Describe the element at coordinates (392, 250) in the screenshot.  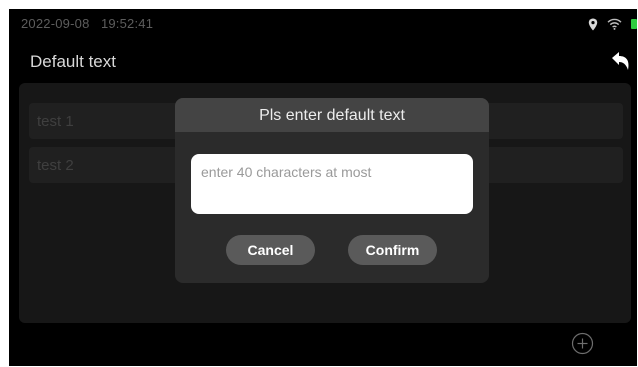
I see `confirm-button: Confirm` at that location.